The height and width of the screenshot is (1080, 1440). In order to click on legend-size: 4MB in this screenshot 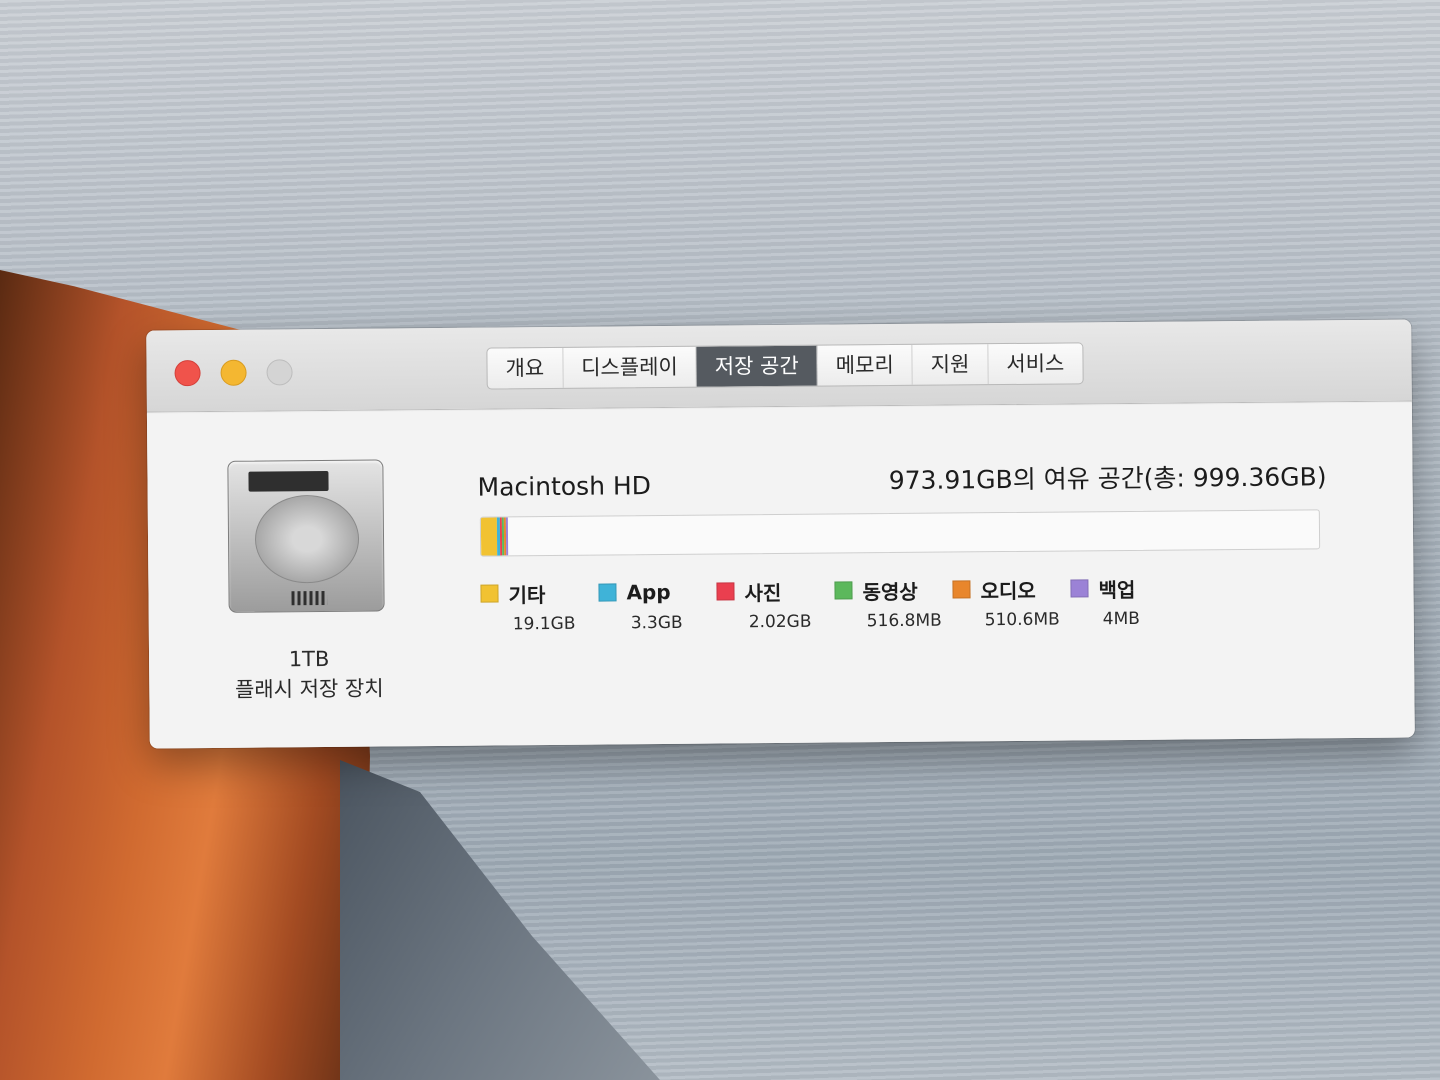, I will do `click(1121, 619)`.